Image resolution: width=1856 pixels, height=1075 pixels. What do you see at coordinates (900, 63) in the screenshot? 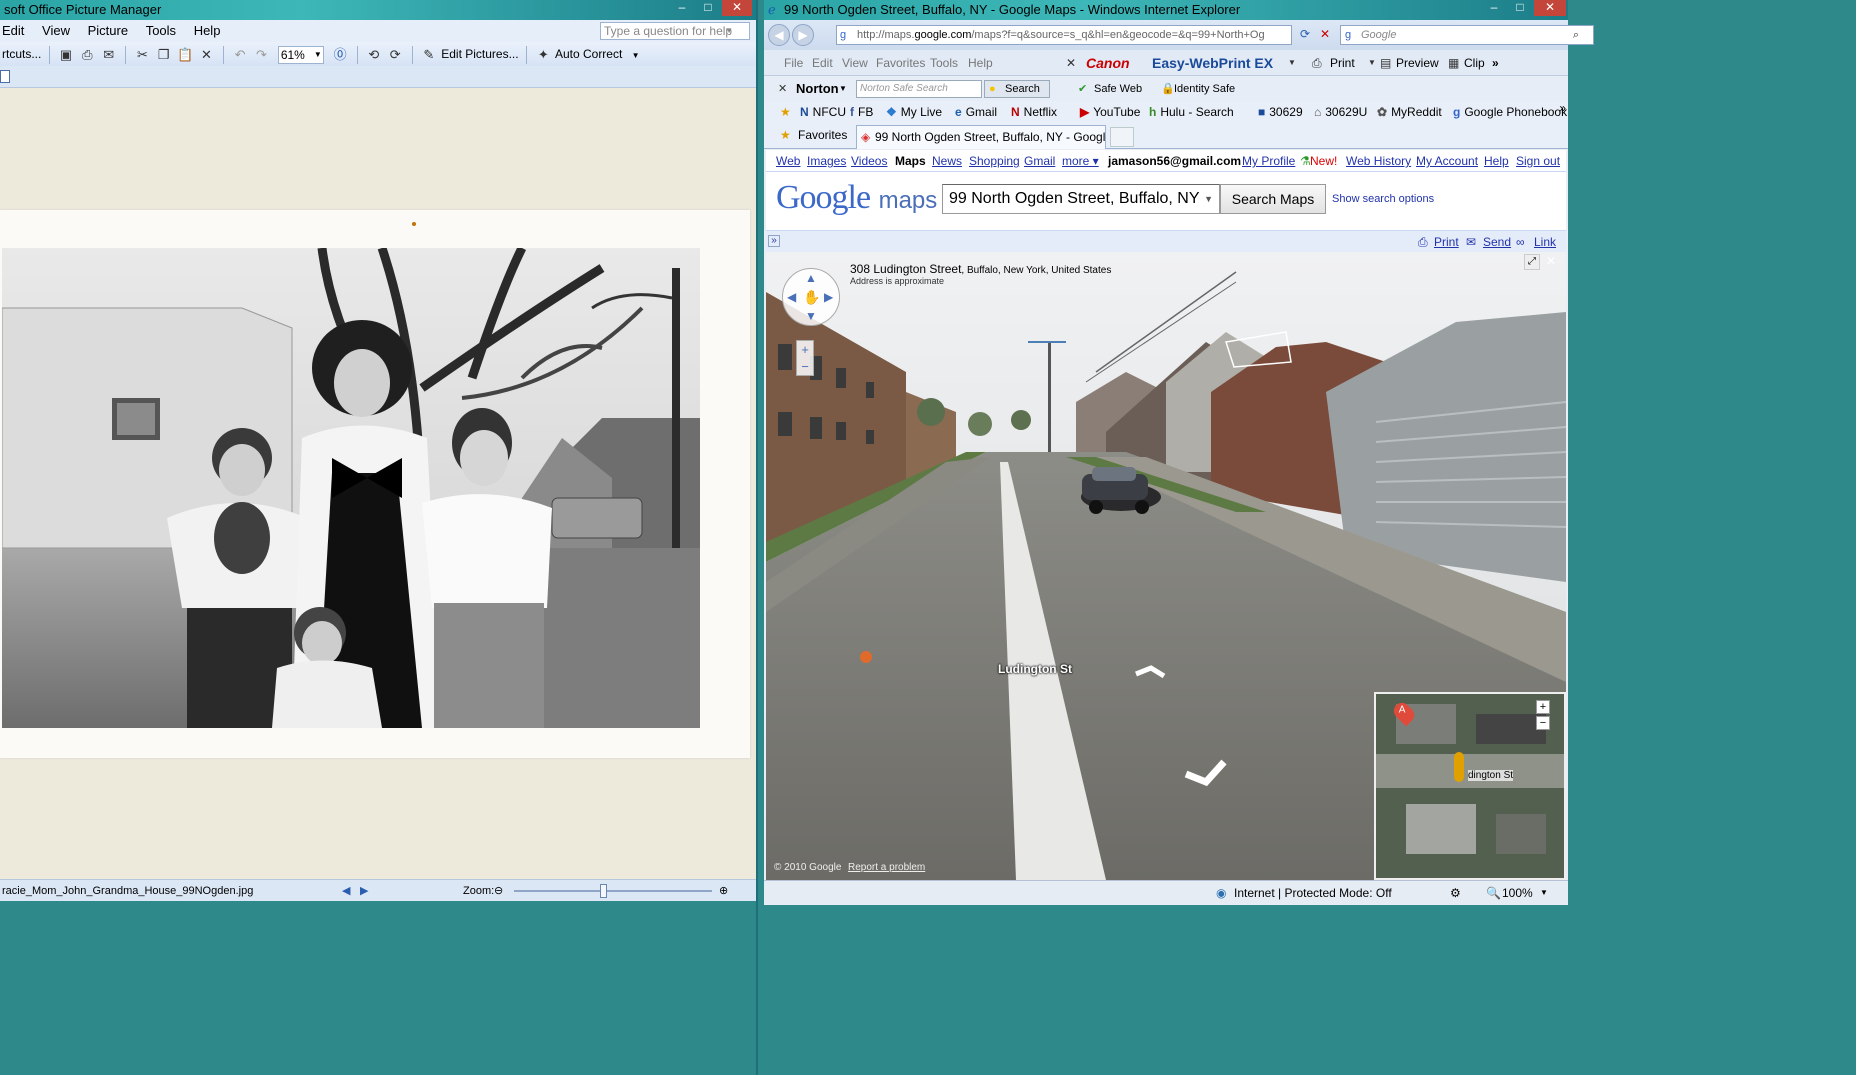
I see `ie-menu-favorites: Favorites` at bounding box center [900, 63].